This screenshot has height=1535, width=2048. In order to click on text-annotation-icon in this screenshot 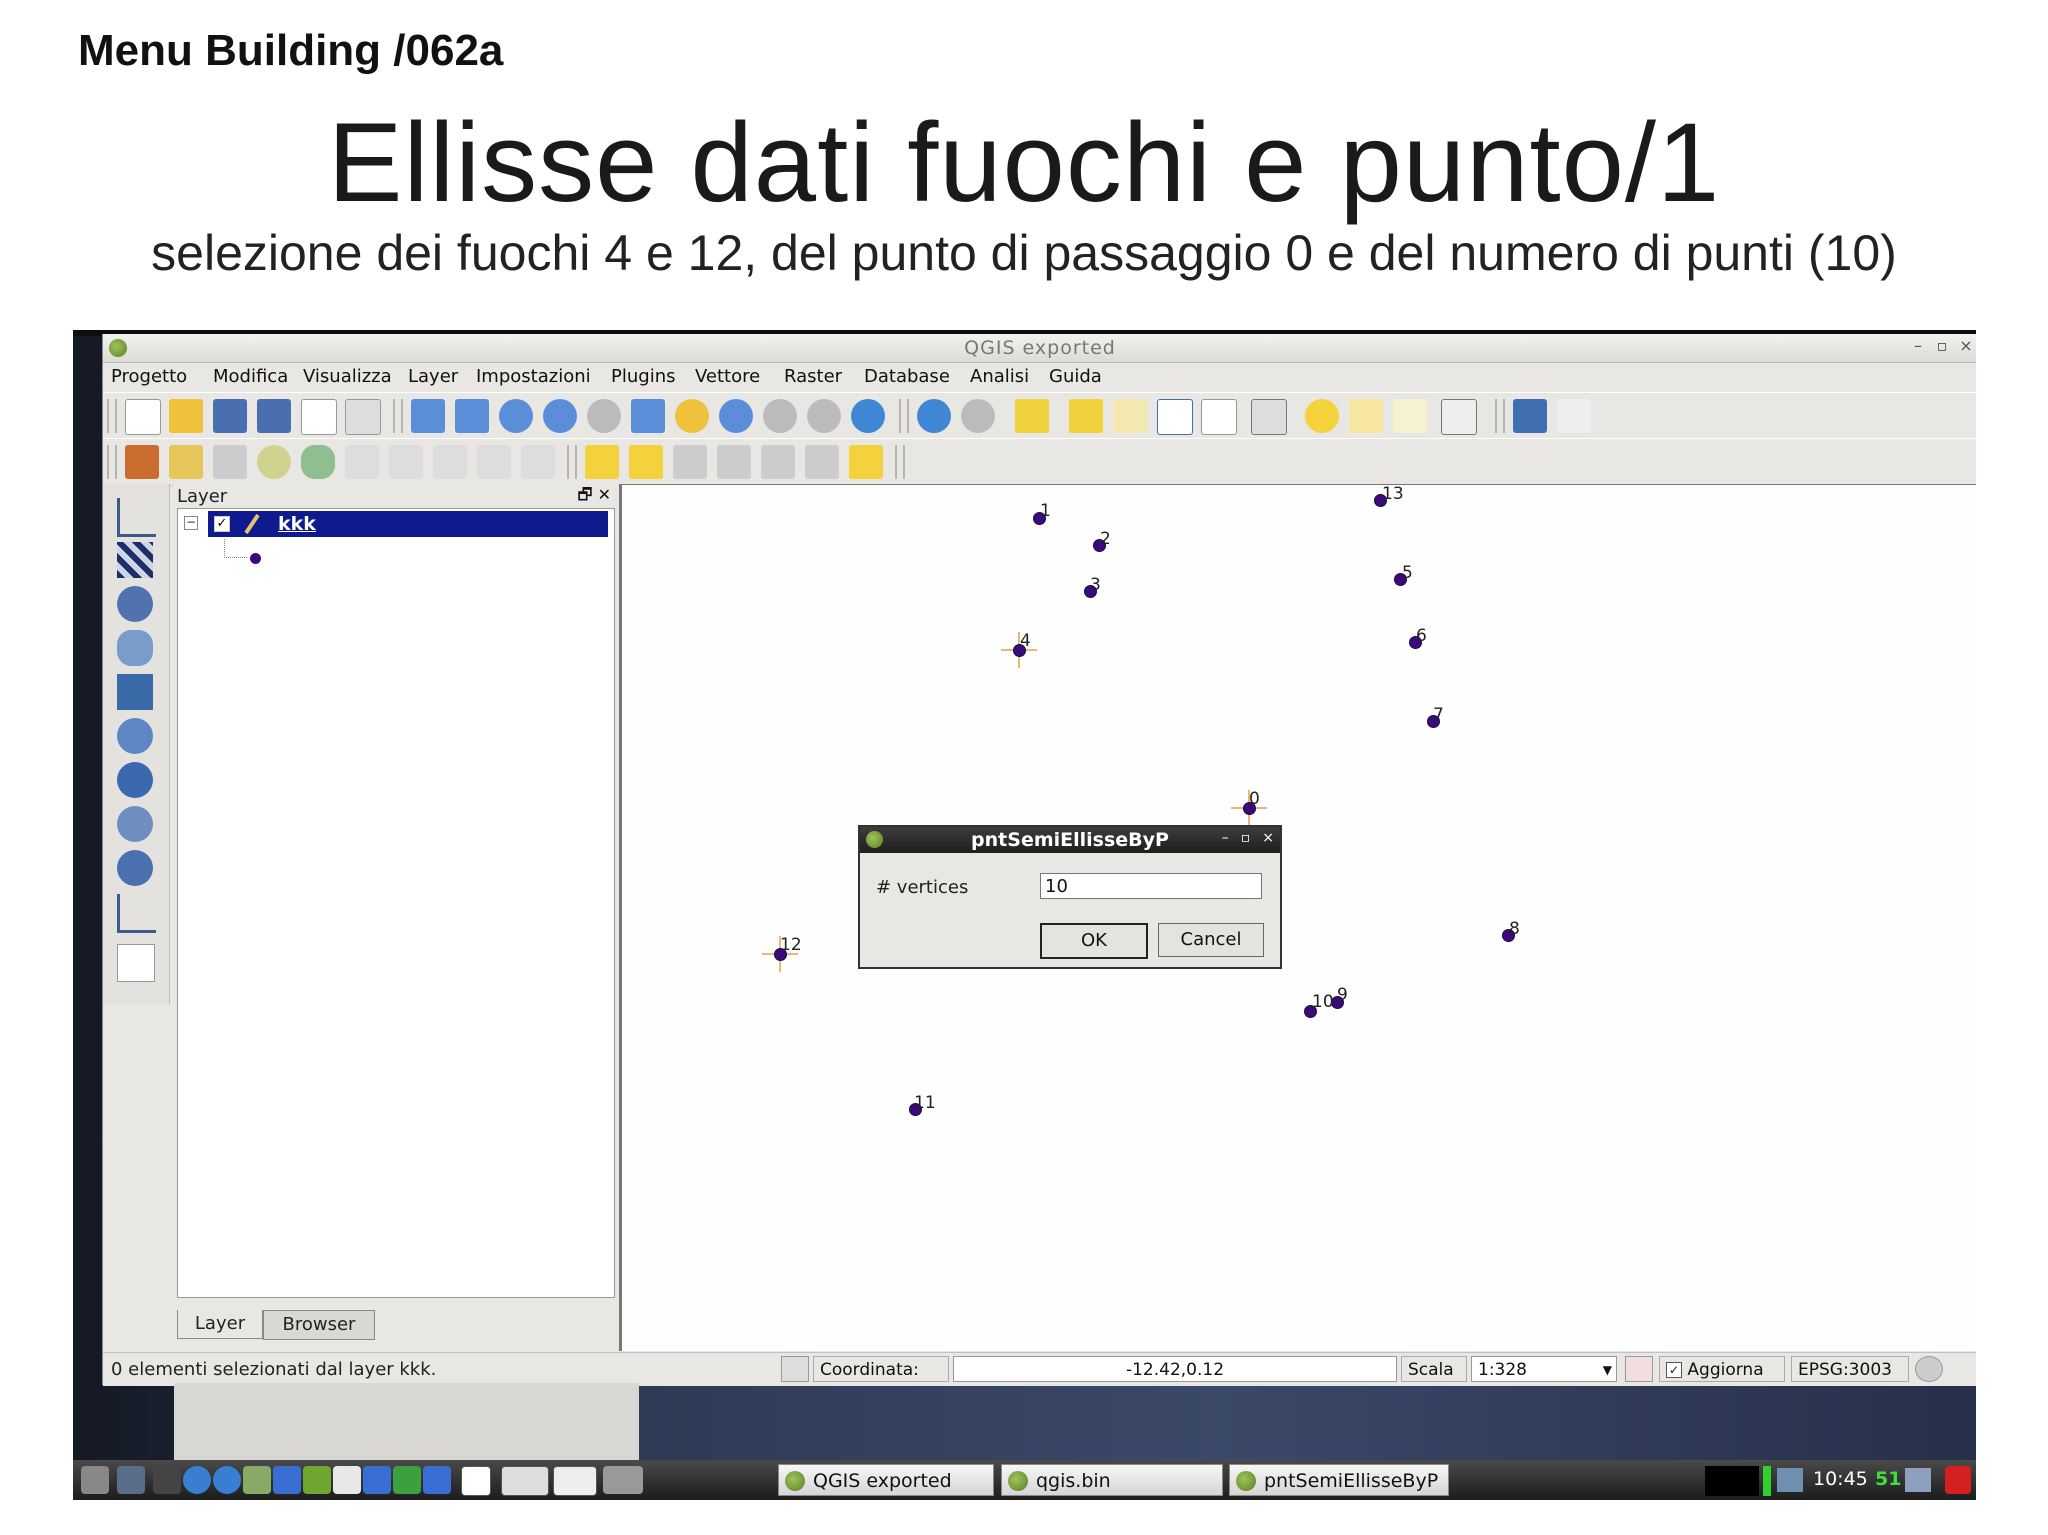, I will do `click(1459, 417)`.